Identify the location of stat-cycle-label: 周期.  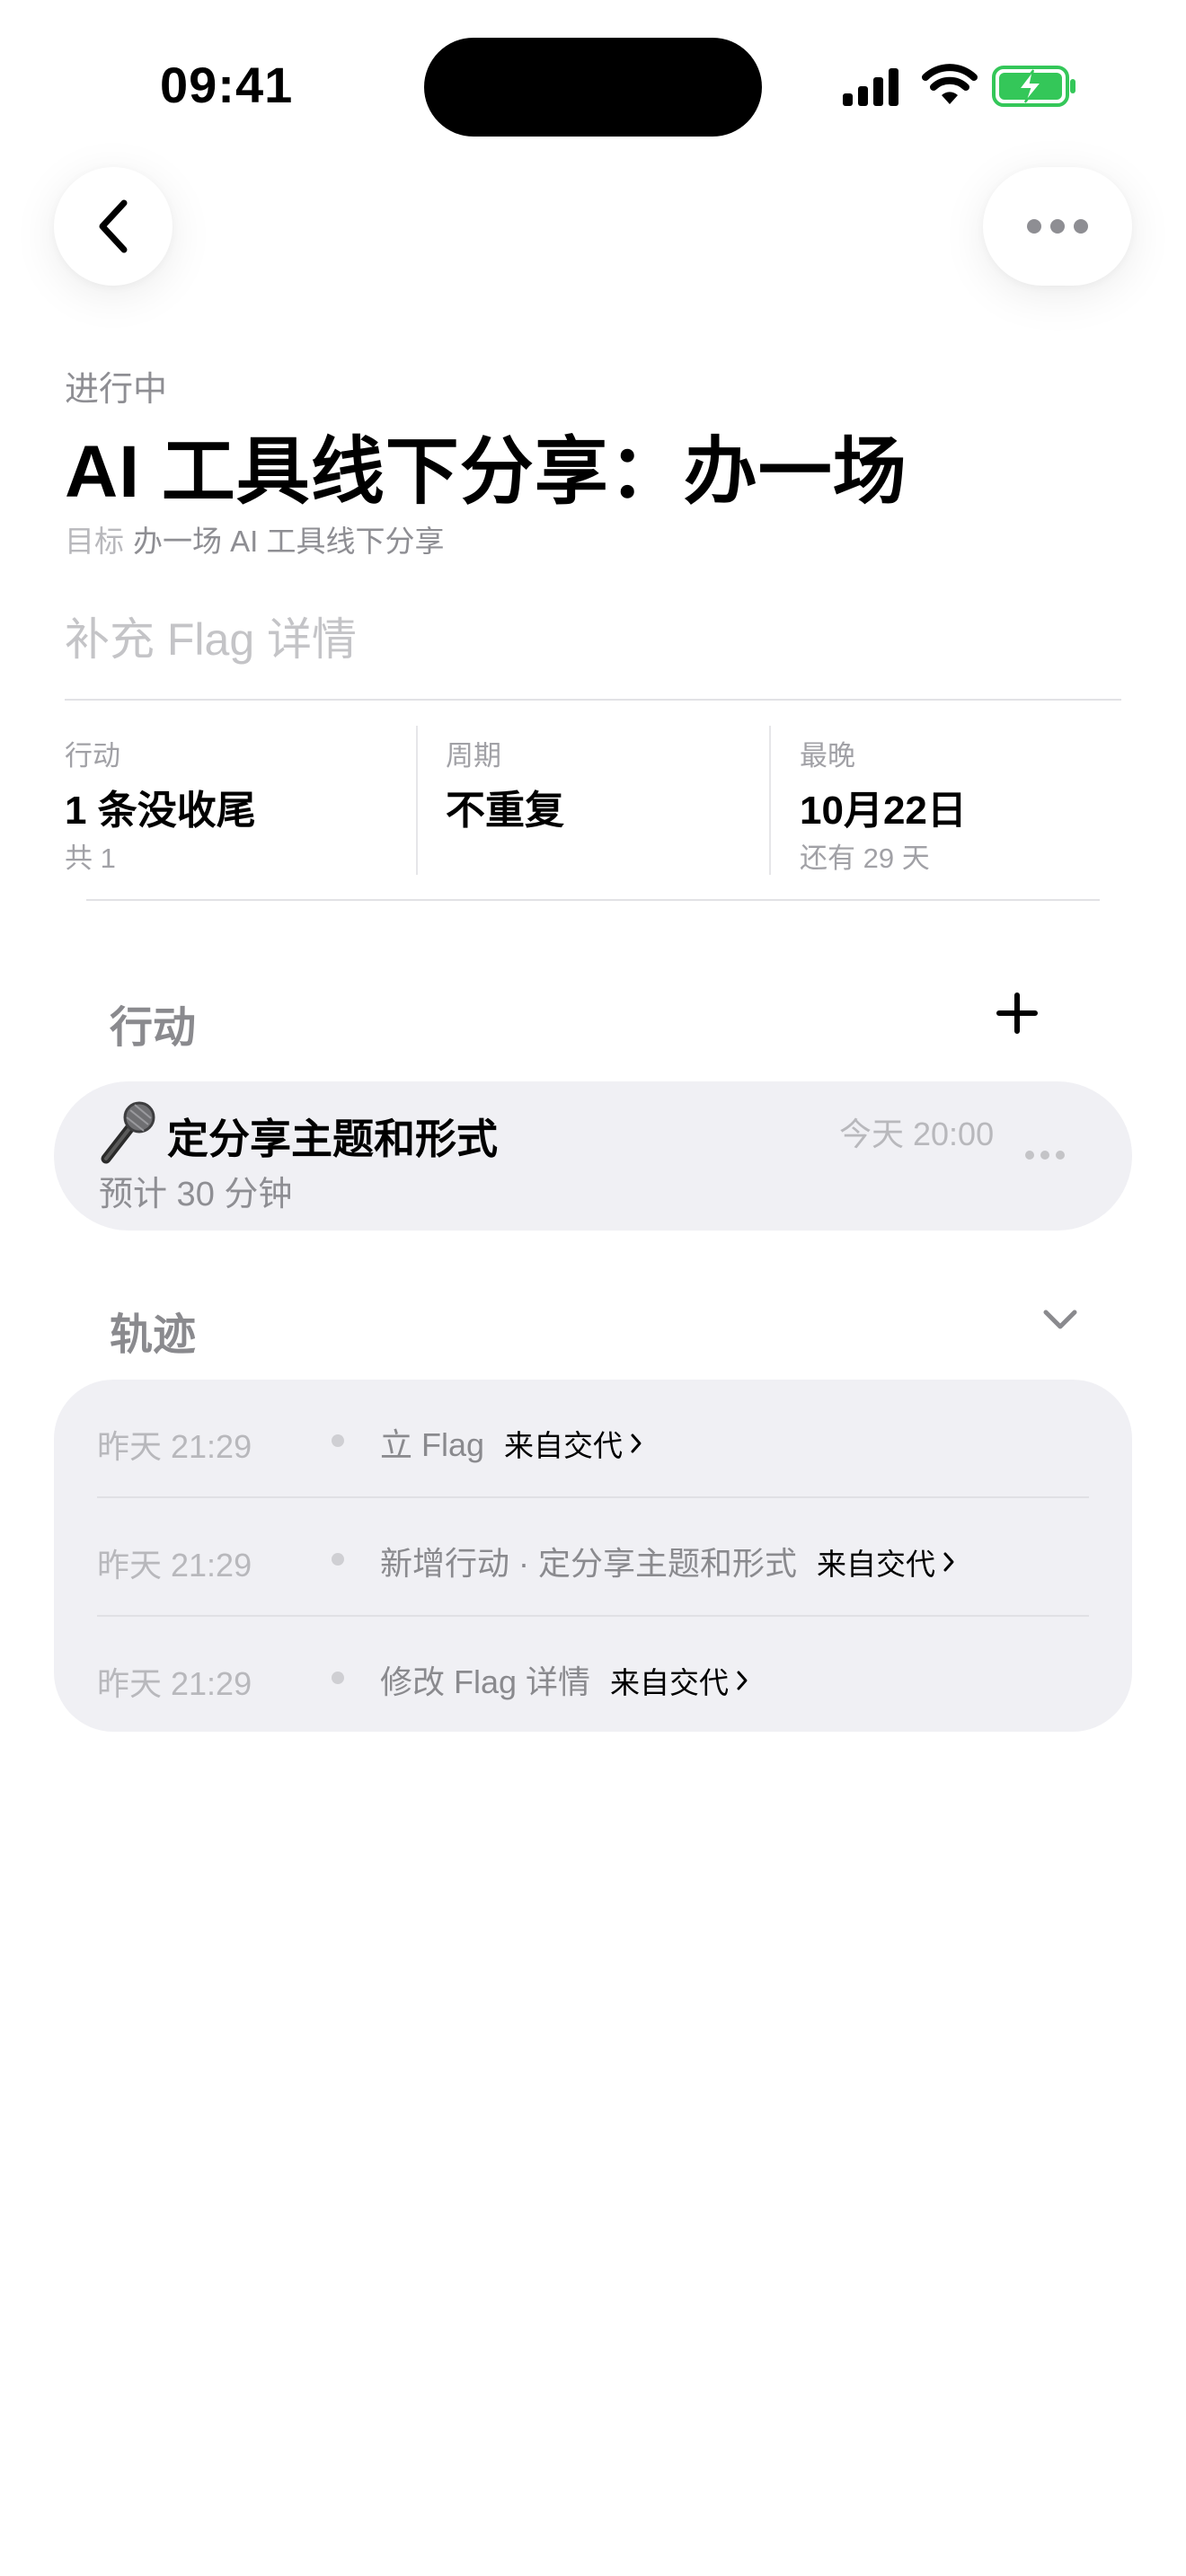
(473, 756).